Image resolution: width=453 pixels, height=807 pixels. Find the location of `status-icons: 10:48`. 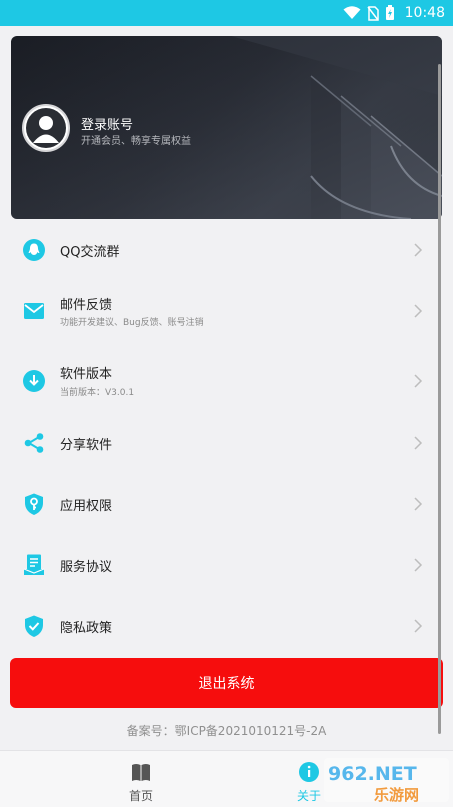

status-icons: 10:48 is located at coordinates (394, 13).